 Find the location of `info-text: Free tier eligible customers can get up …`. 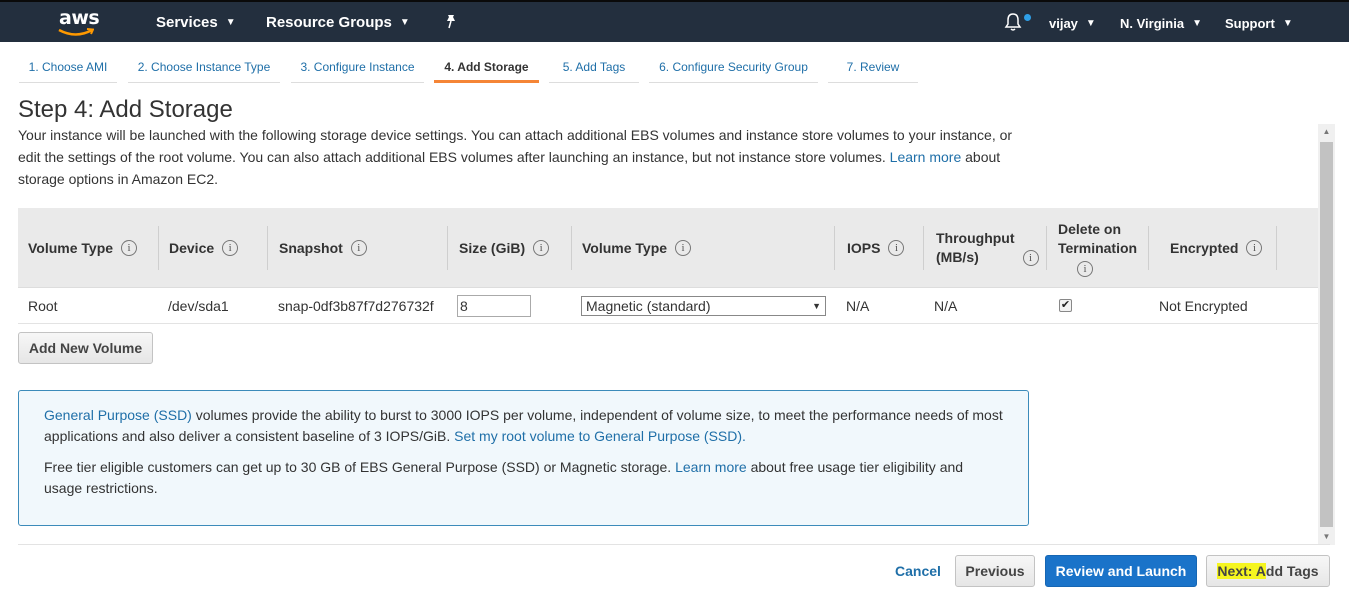

info-text: Free tier eligible customers can get up … is located at coordinates (358, 467).